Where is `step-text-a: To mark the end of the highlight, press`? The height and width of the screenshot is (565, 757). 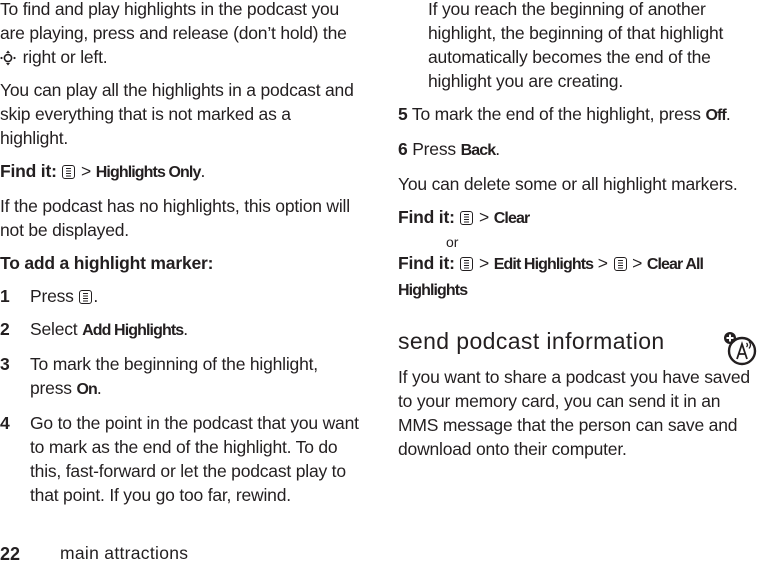 step-text-a: To mark the end of the highlight, press is located at coordinates (556, 114).